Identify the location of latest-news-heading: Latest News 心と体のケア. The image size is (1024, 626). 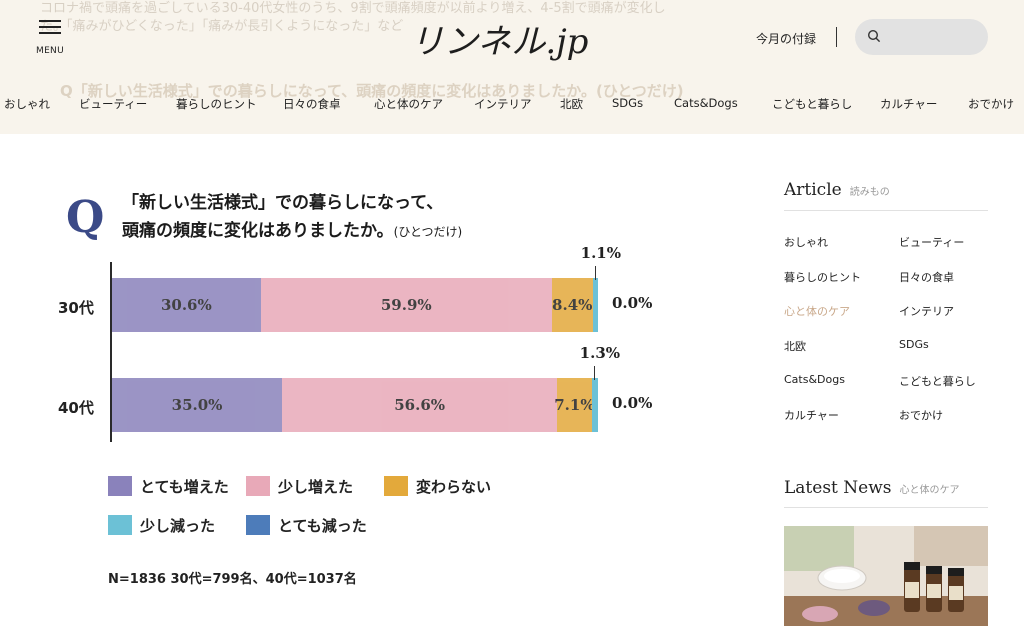
(872, 488).